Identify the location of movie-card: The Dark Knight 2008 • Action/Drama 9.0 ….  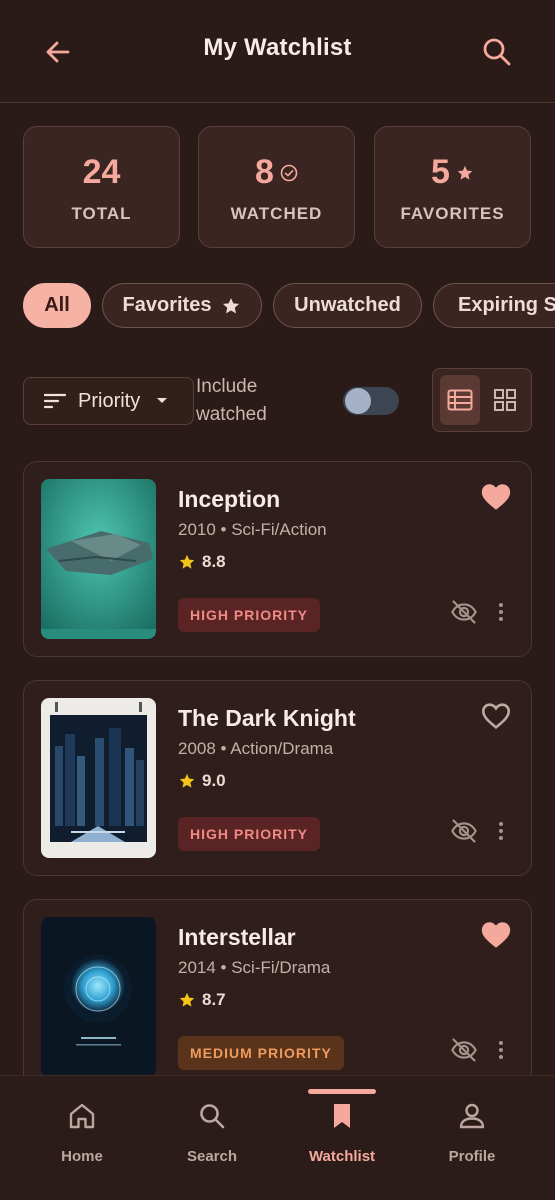
(277, 778).